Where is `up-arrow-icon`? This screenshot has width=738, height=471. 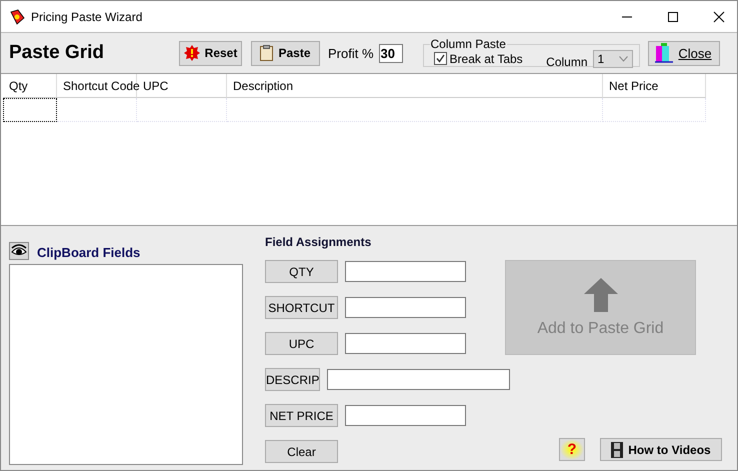 up-arrow-icon is located at coordinates (601, 295).